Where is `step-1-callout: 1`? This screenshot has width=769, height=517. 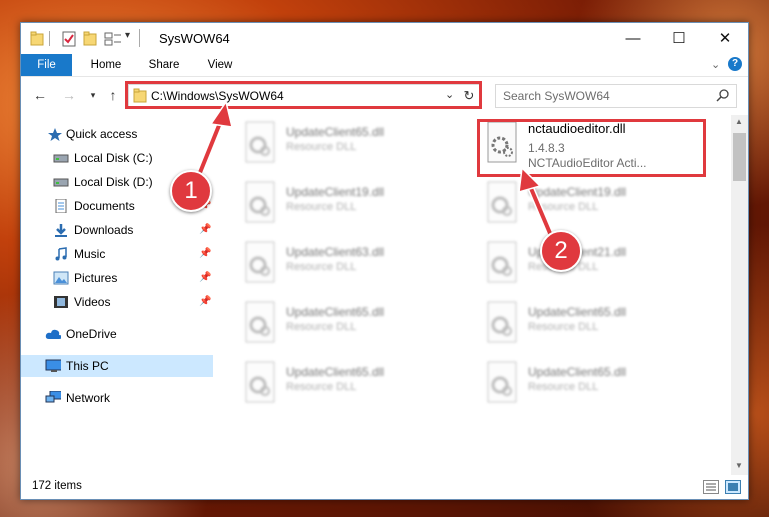
step-1-callout: 1 is located at coordinates (191, 191).